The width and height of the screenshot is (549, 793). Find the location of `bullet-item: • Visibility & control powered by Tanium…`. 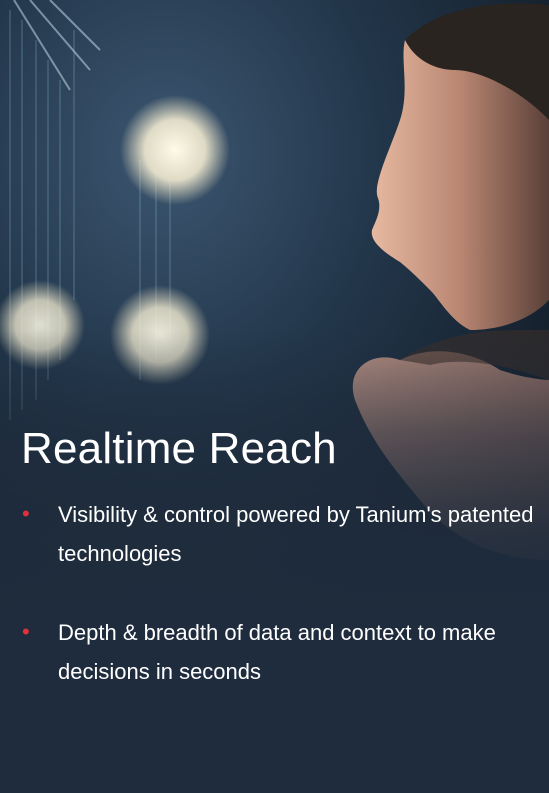

bullet-item: • Visibility & control powered by Tanium… is located at coordinates (282, 534).